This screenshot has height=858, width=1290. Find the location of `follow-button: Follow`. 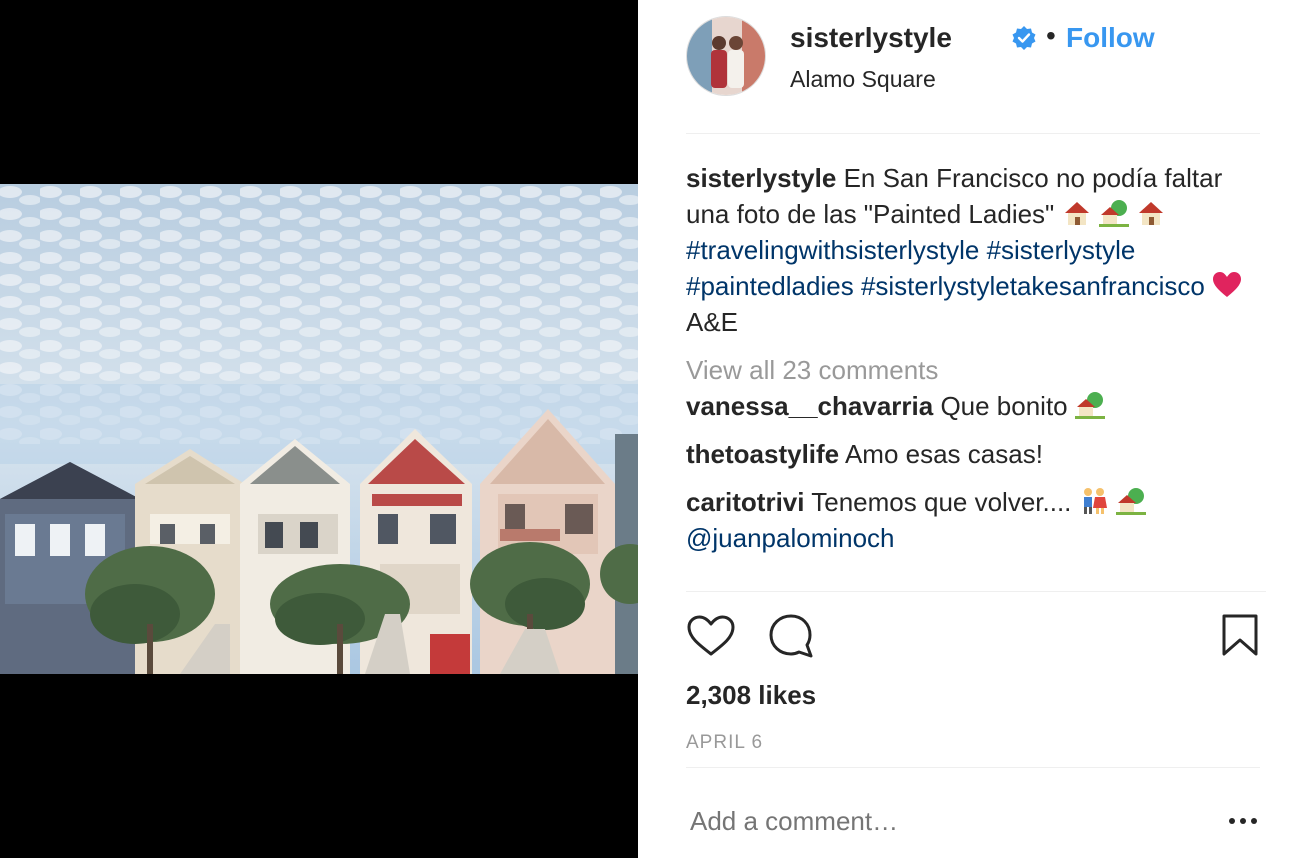

follow-button: Follow is located at coordinates (1110, 38).